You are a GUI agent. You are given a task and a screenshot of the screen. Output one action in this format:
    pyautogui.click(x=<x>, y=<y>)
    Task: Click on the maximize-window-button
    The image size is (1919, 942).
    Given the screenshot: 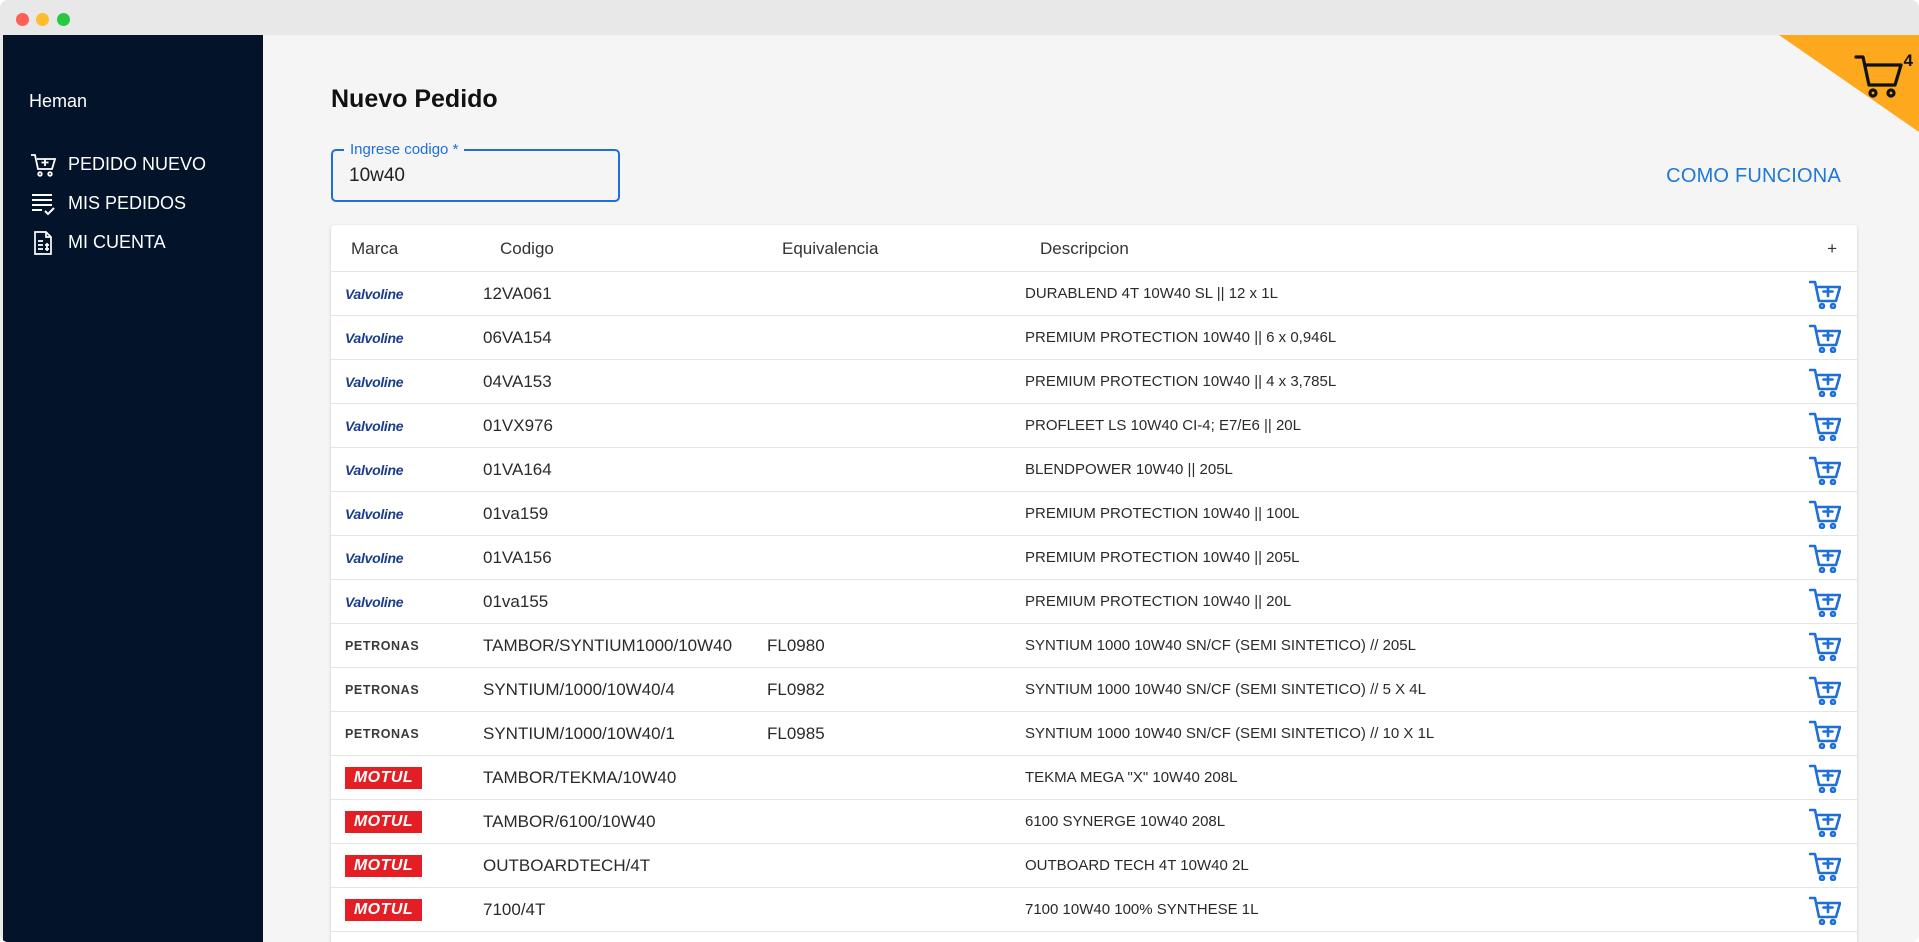 What is the action you would take?
    pyautogui.click(x=63, y=19)
    